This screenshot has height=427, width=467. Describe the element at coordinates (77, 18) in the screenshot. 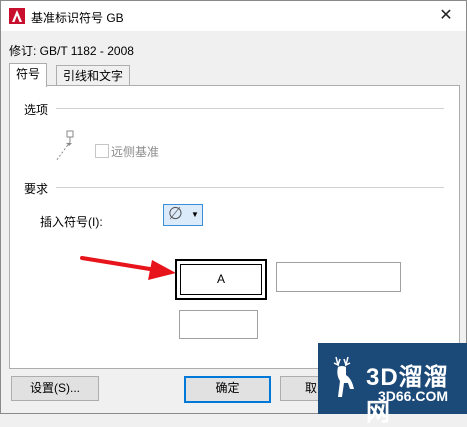

I see `window-title: 基准标识符号 GB` at that location.